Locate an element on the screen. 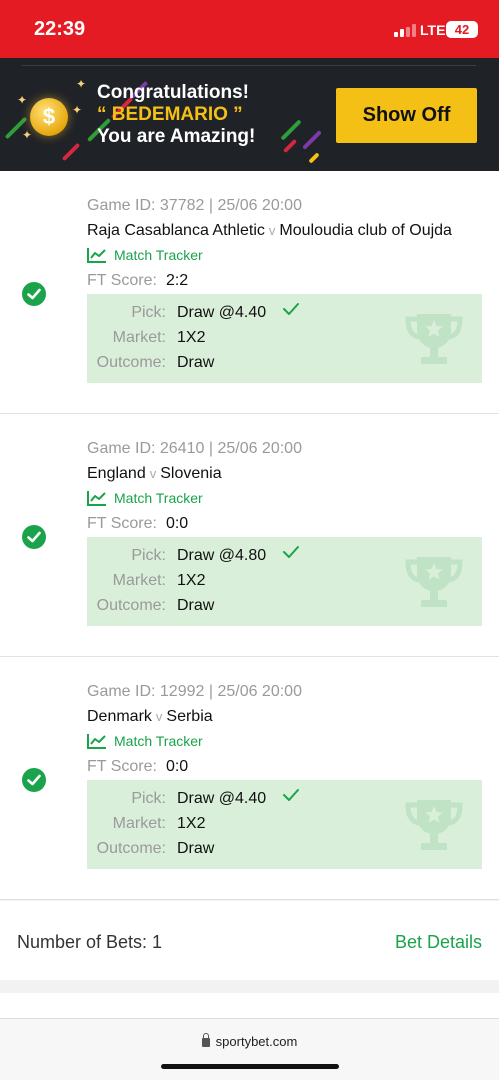 The image size is (499, 1080). game-id: Game ID: 26410 | 25/06 20:00 is located at coordinates (194, 448).